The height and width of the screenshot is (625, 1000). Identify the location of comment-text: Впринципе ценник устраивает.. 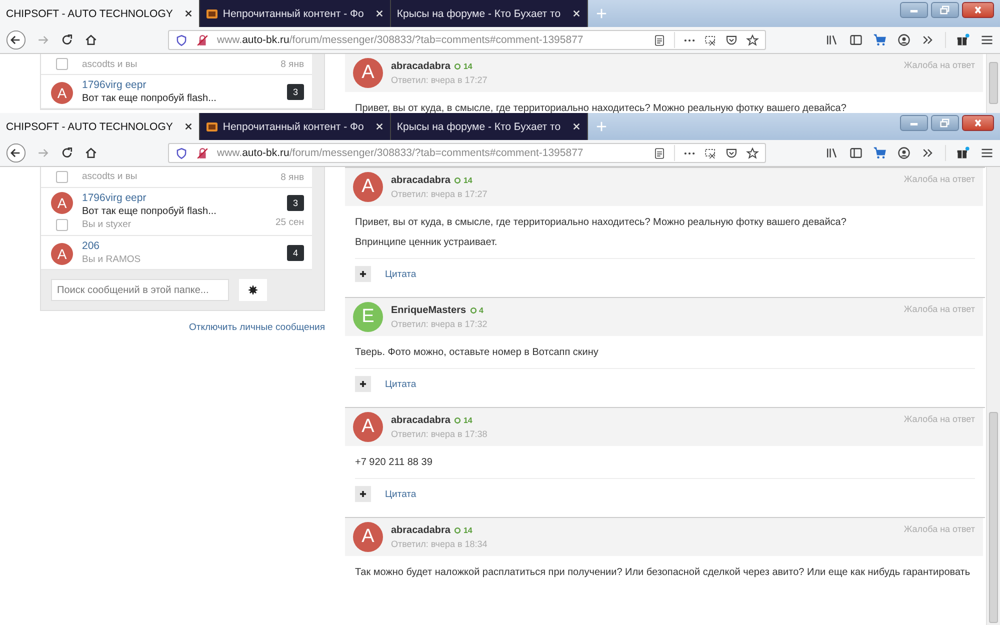
(426, 242).